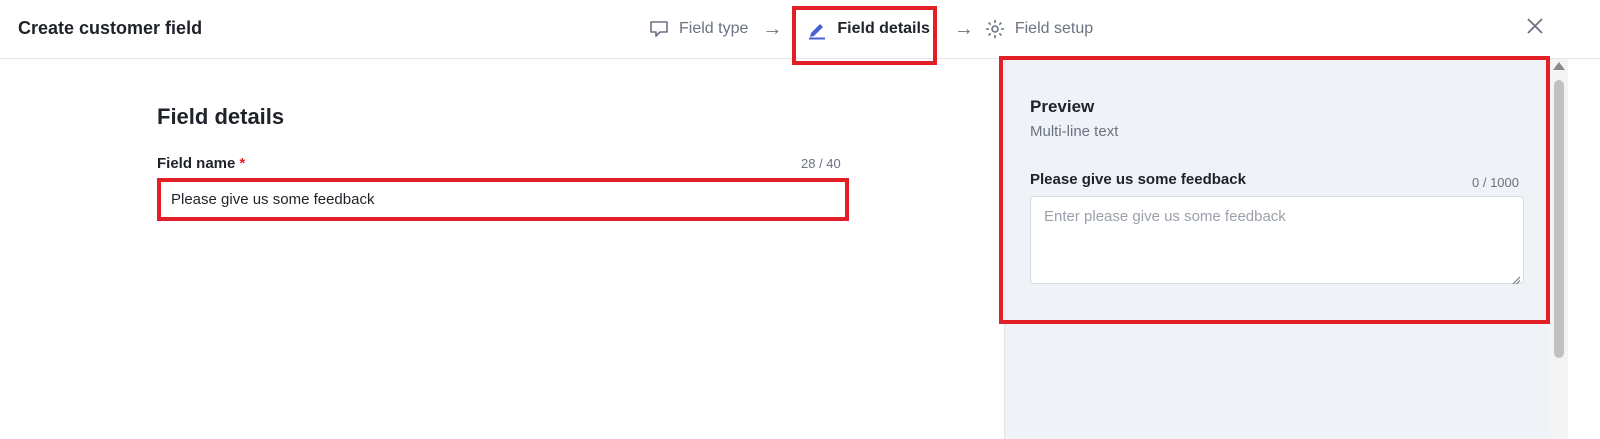 The height and width of the screenshot is (439, 1600). I want to click on stepper: Field type → Field details → Field setup, so click(870, 32).